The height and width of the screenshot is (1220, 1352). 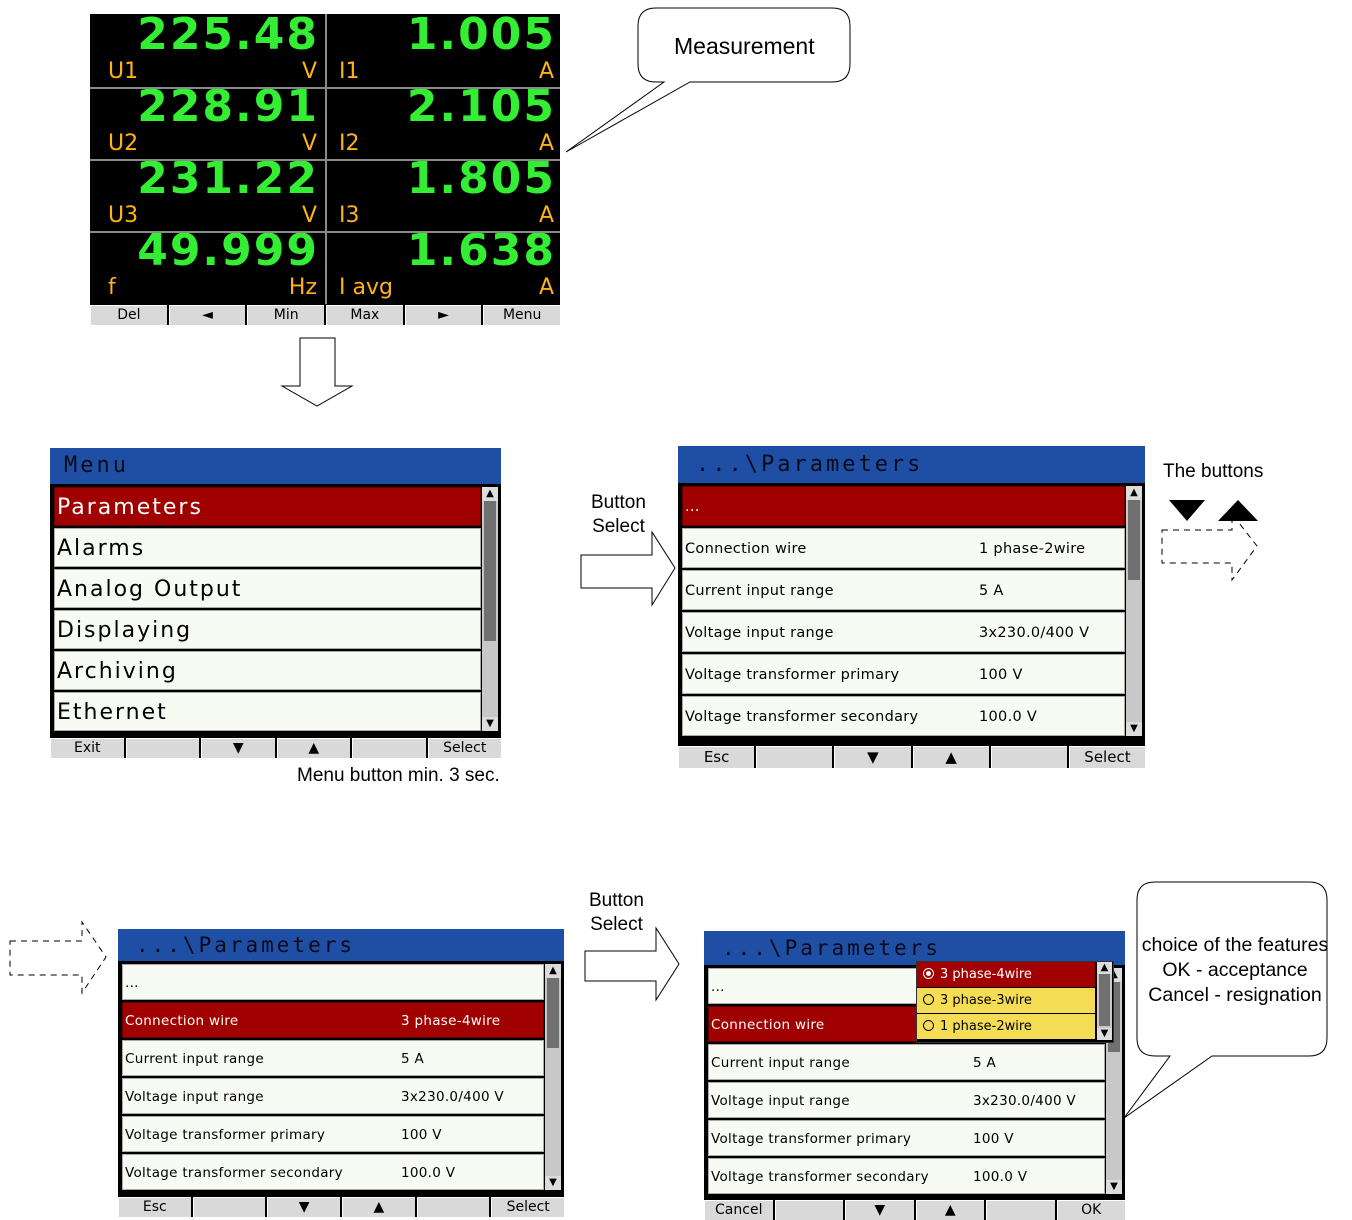 I want to click on cancel-line: Cancel - resignation, so click(x=1235, y=995).